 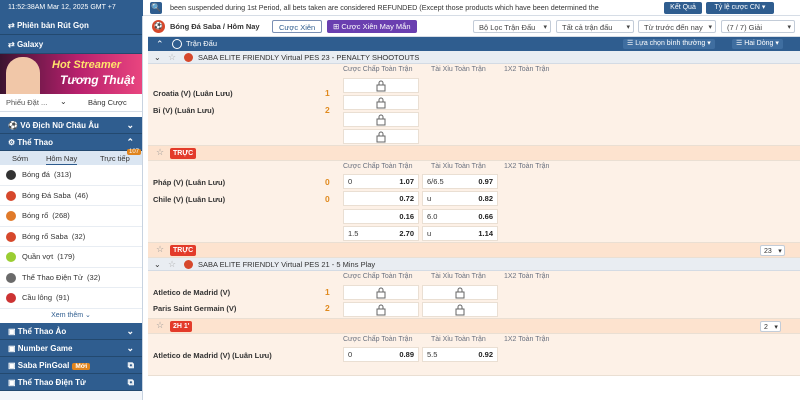 What do you see at coordinates (669, 44) in the screenshot?
I see `normal-selection-dropdown: ☰ Lựa chọn bình thường ▾` at bounding box center [669, 44].